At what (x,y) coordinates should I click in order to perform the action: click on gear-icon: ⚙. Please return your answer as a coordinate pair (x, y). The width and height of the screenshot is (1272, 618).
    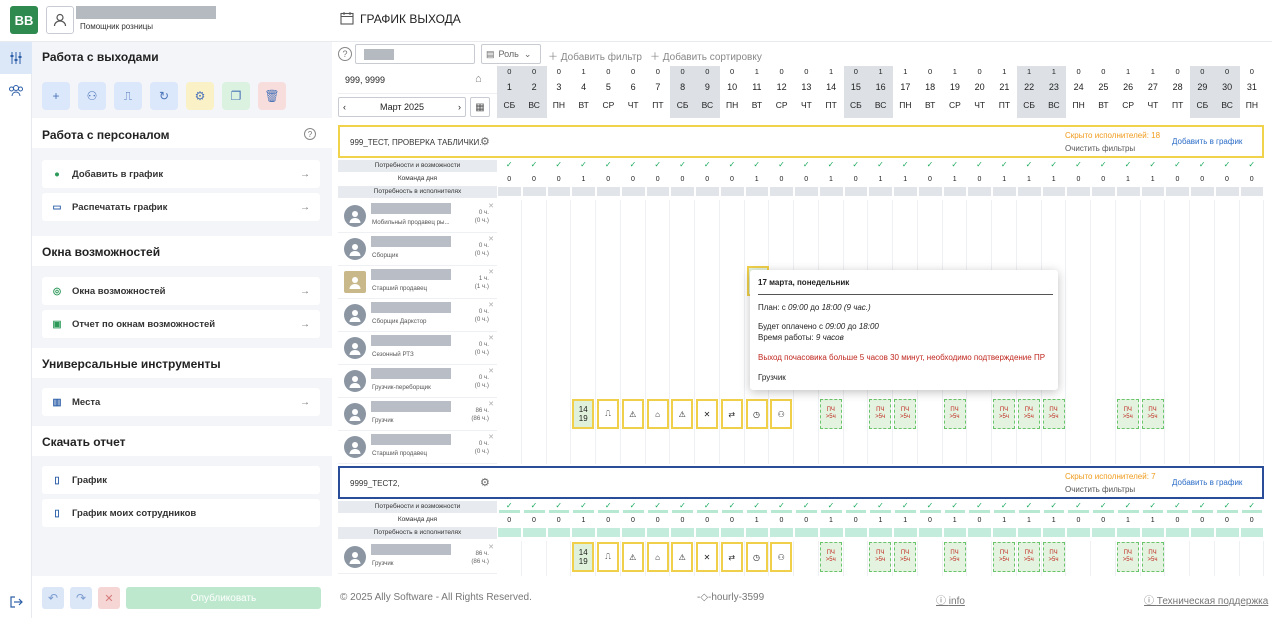
    Looking at the image, I should click on (485, 482).